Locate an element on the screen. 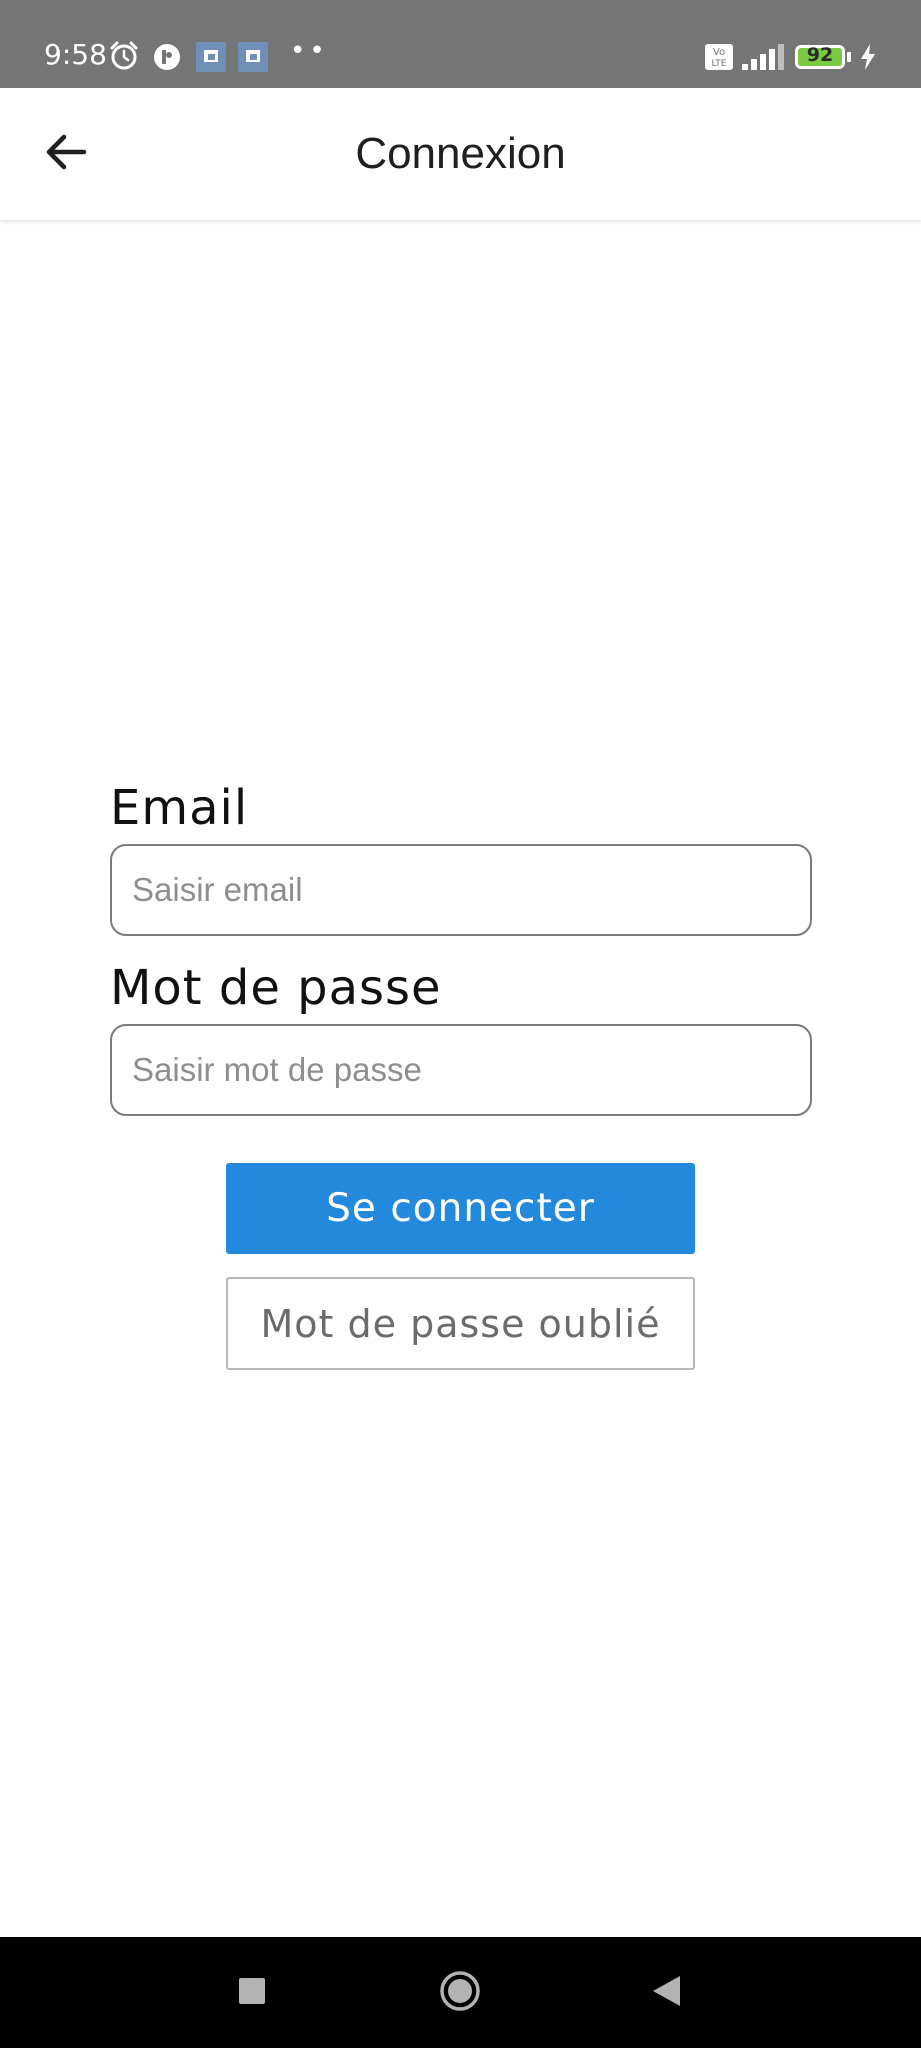  alarm-icon is located at coordinates (124, 58).